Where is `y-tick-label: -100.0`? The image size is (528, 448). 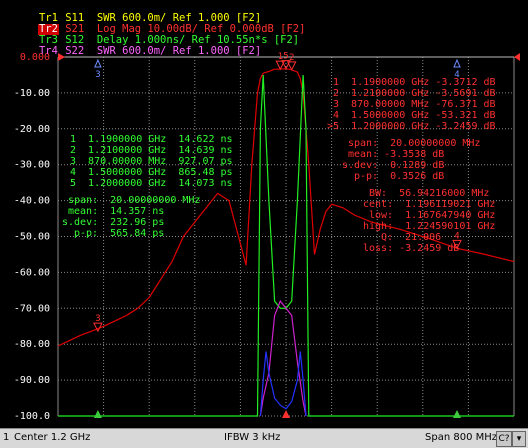
y-tick-label: -100.0 is located at coordinates (32, 416).